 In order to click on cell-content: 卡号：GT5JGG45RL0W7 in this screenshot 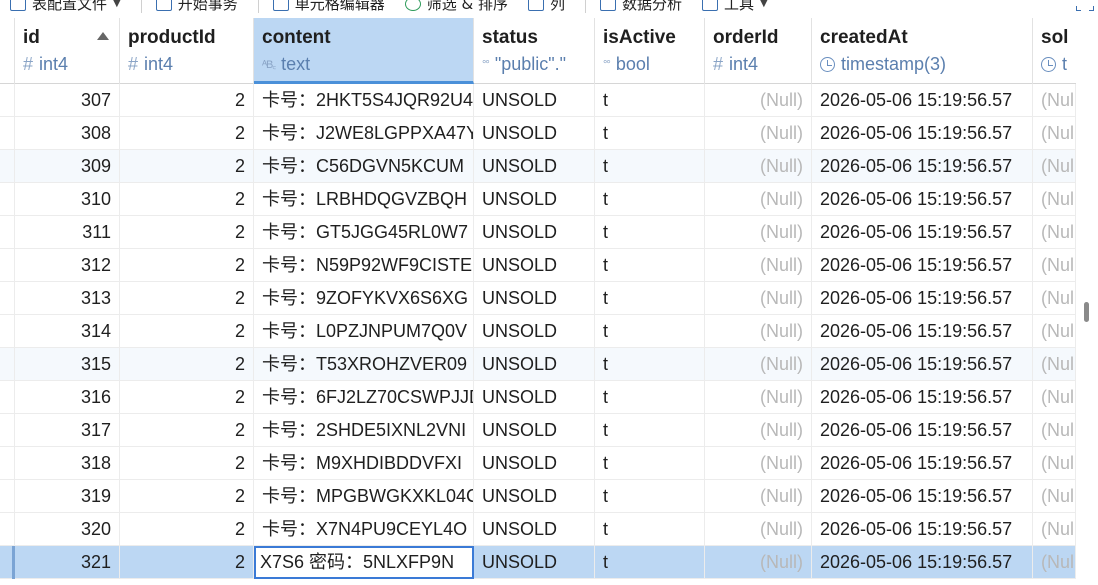, I will do `click(364, 232)`.